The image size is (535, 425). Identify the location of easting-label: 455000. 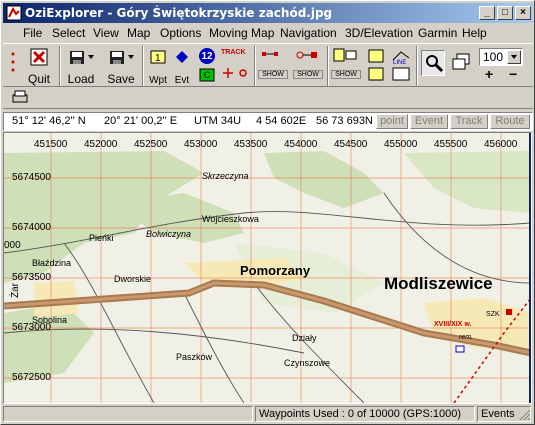
(401, 144).